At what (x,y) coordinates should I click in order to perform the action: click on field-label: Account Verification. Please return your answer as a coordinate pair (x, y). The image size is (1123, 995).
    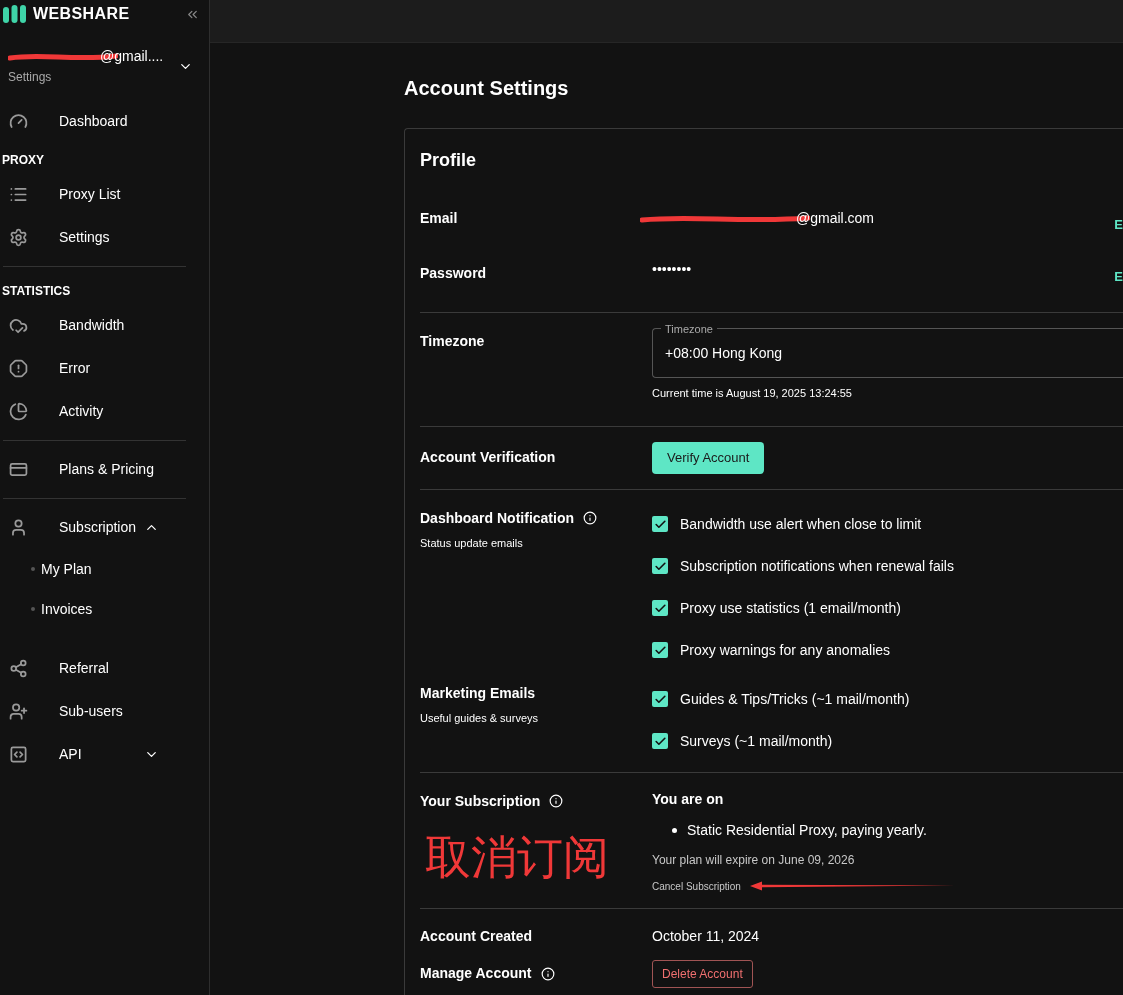
    Looking at the image, I should click on (488, 457).